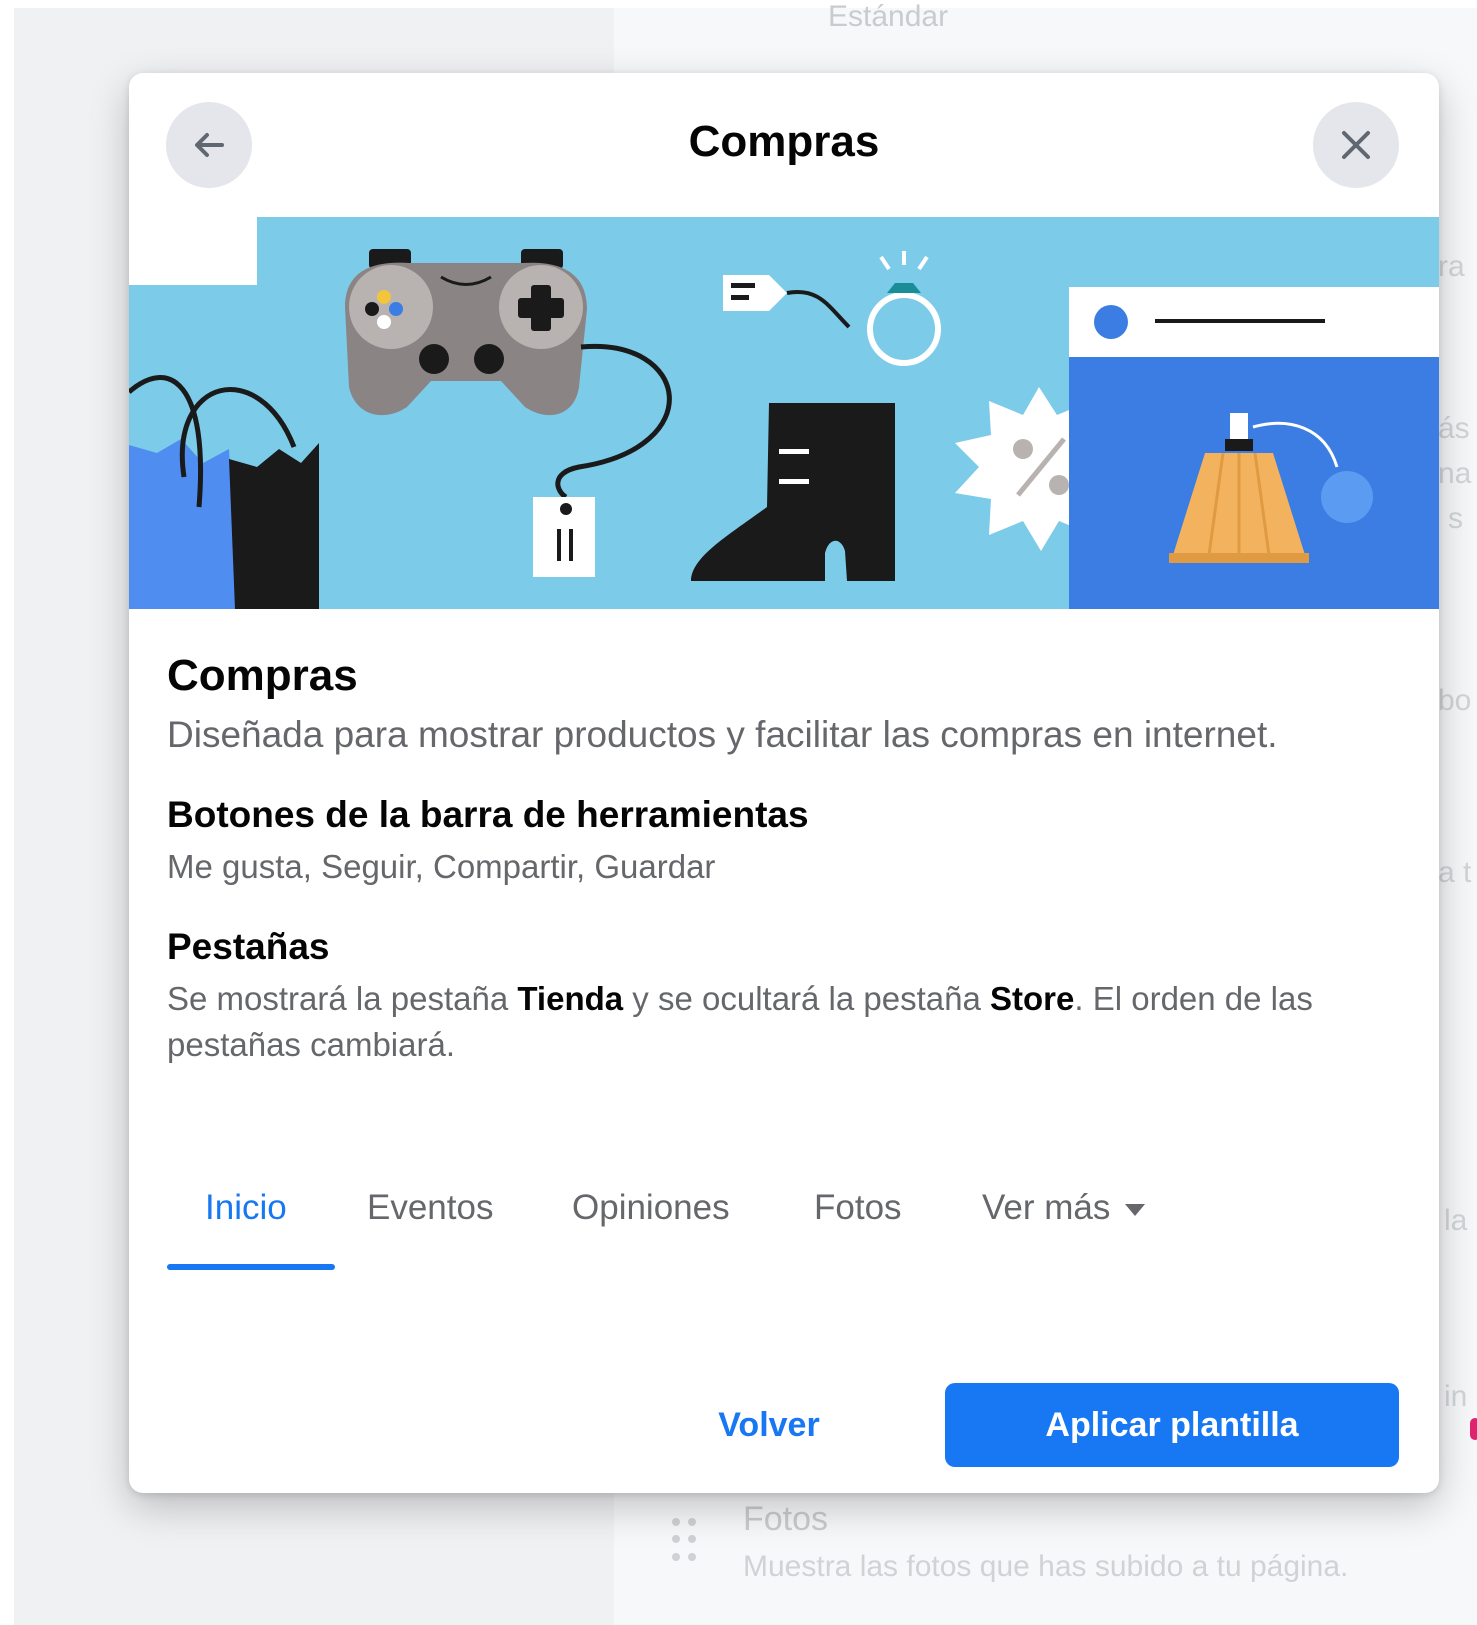  What do you see at coordinates (248, 946) in the screenshot?
I see `tabs-heading: Pestañas` at bounding box center [248, 946].